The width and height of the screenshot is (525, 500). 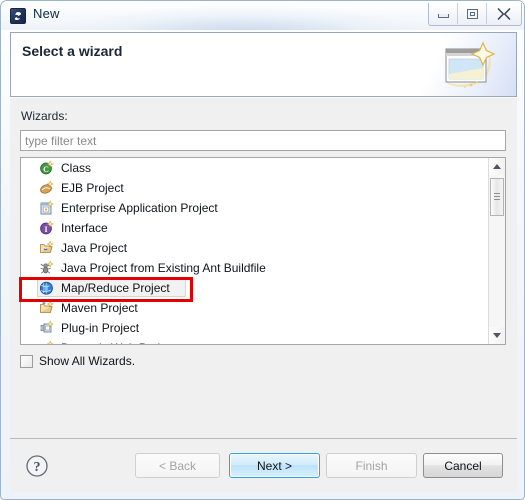 I want to click on wizard-list-item: Map/Reduce Project, so click(x=255, y=288).